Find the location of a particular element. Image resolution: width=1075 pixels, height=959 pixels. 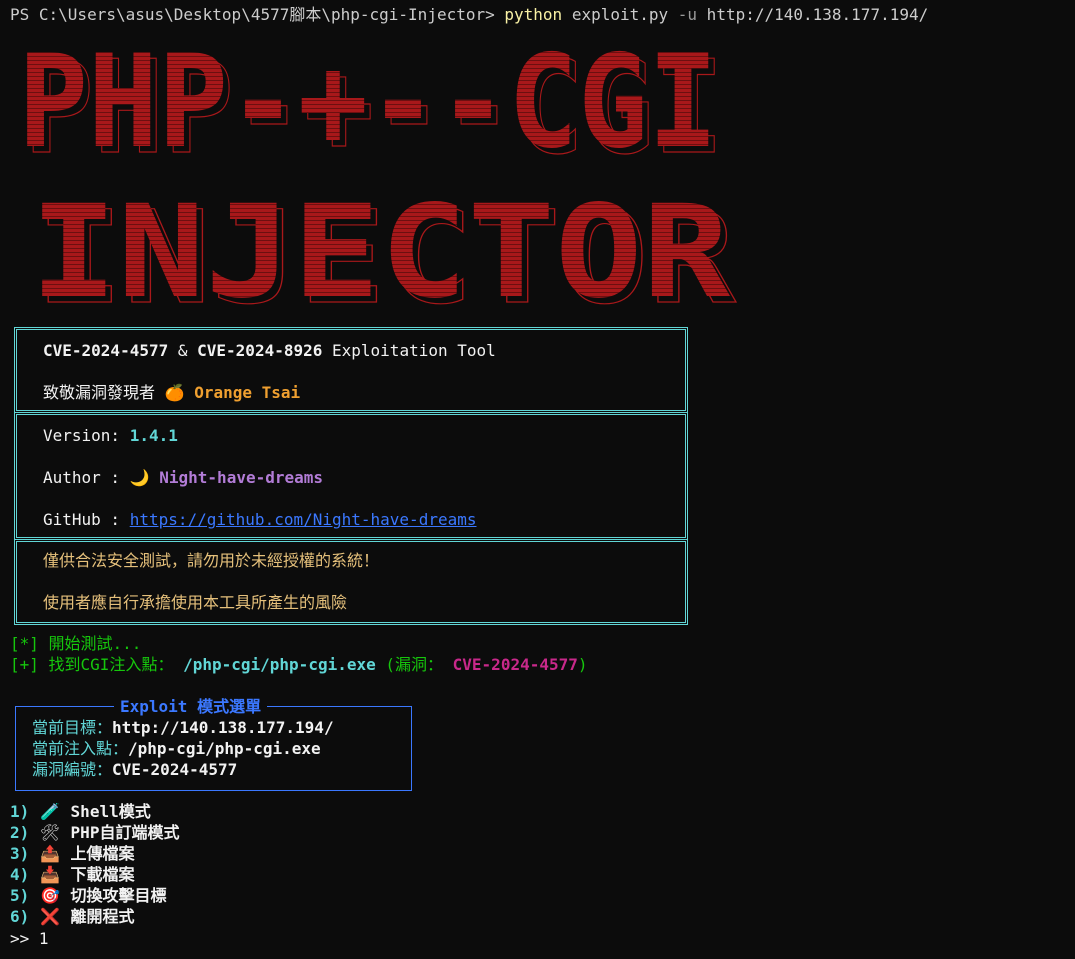

menu-title: Exploit 模式選單 is located at coordinates (191, 706).